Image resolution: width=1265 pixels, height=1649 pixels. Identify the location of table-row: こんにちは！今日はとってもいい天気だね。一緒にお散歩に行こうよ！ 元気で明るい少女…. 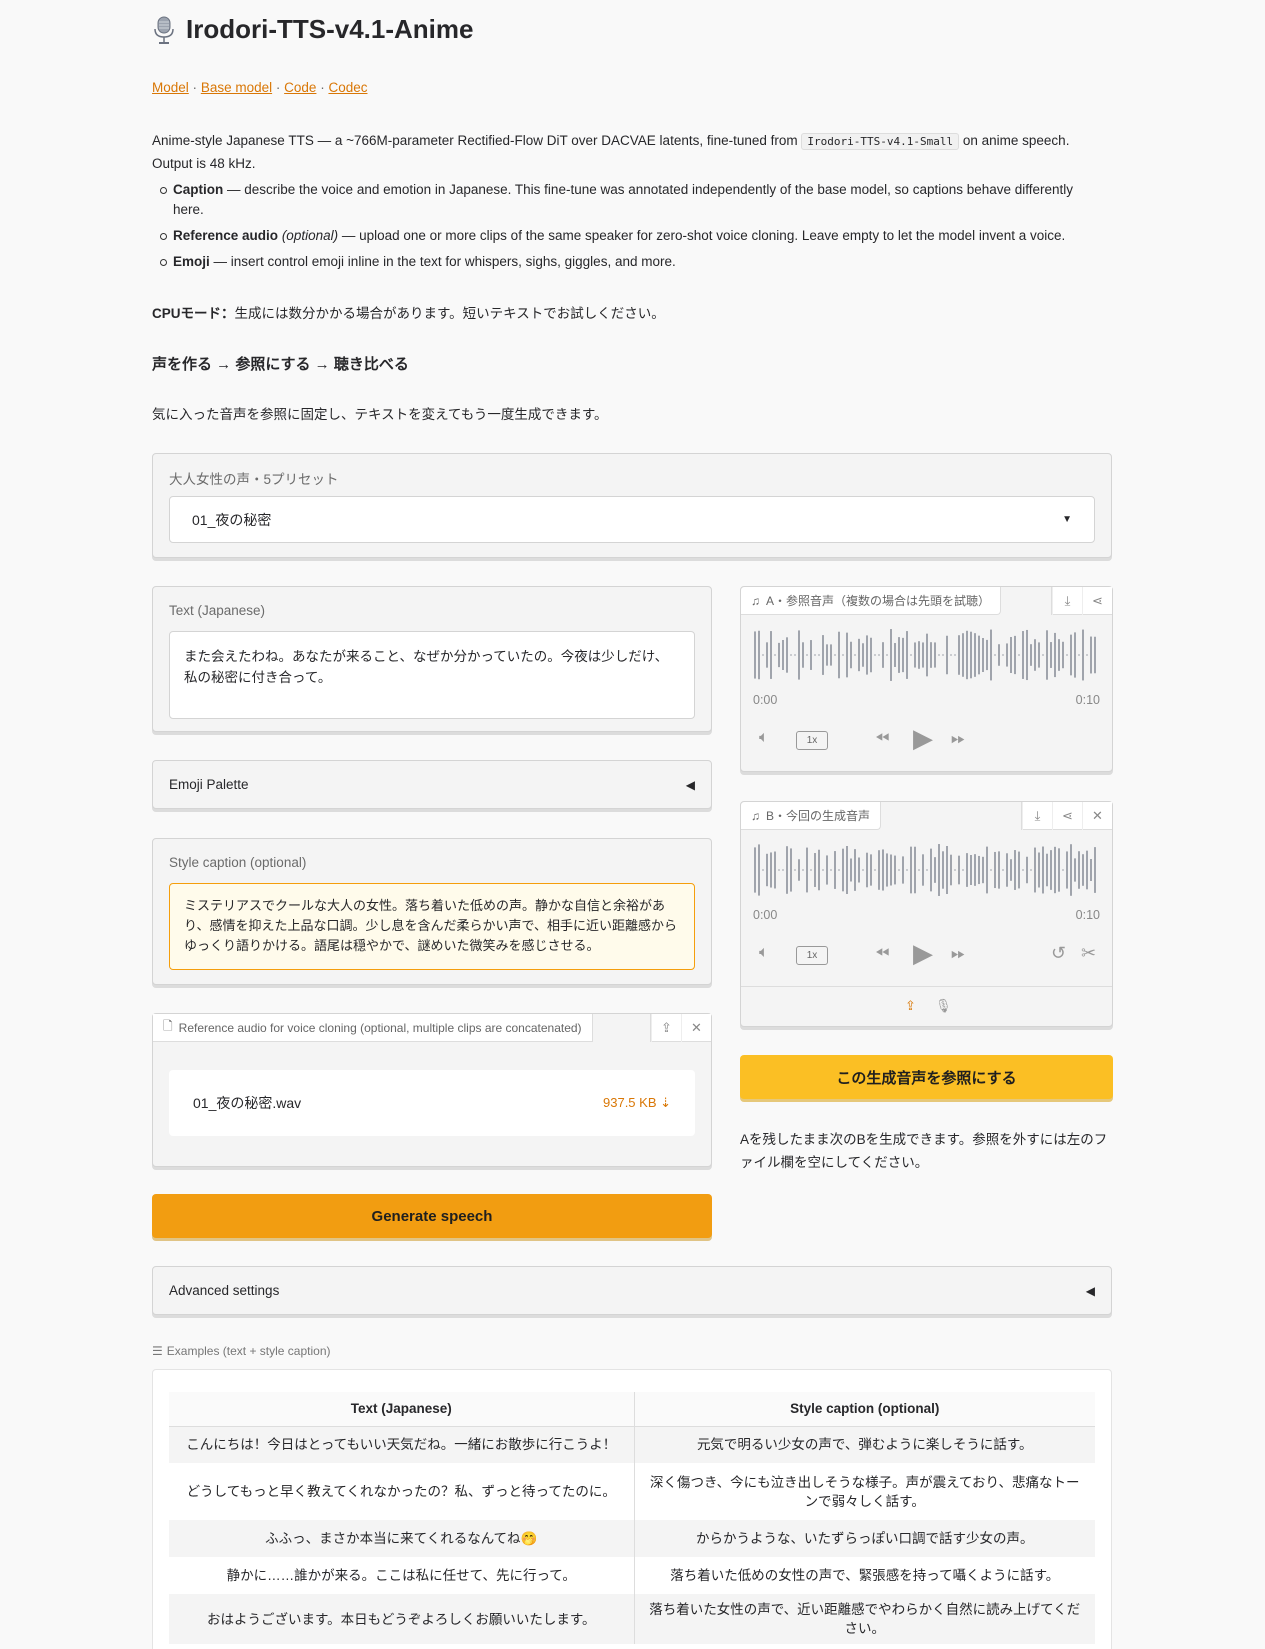
(632, 1444).